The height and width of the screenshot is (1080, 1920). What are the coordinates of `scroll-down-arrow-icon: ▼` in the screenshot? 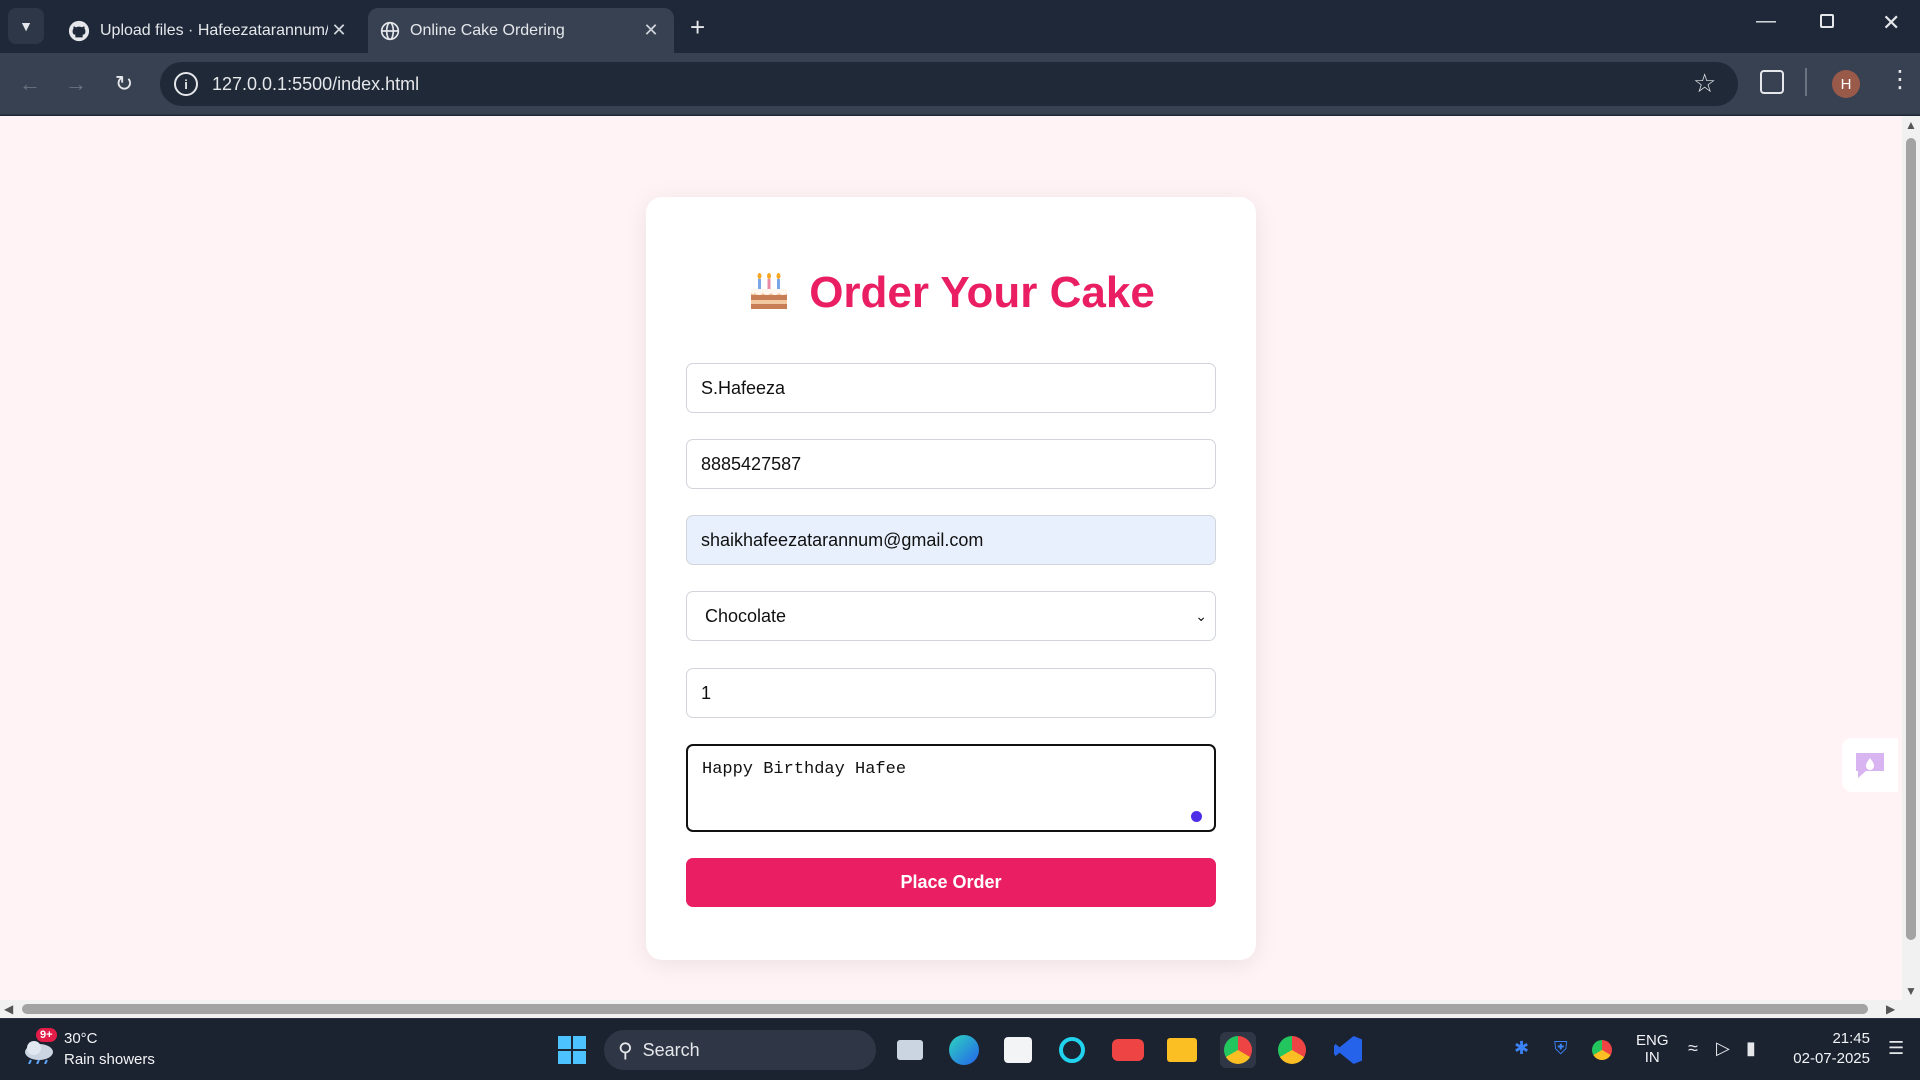 It's located at (1911, 991).